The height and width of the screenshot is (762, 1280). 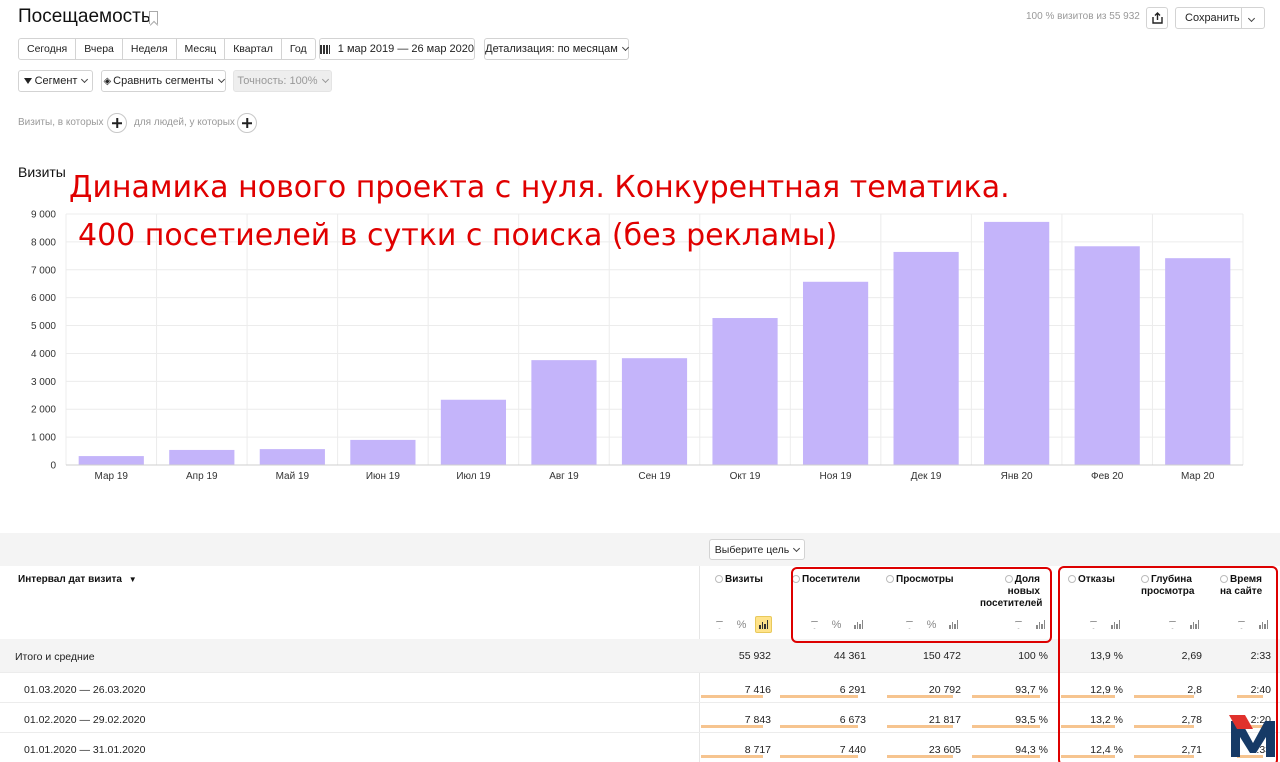 What do you see at coordinates (926, 476) in the screenshot?
I see `x-tick-label: Дек 19` at bounding box center [926, 476].